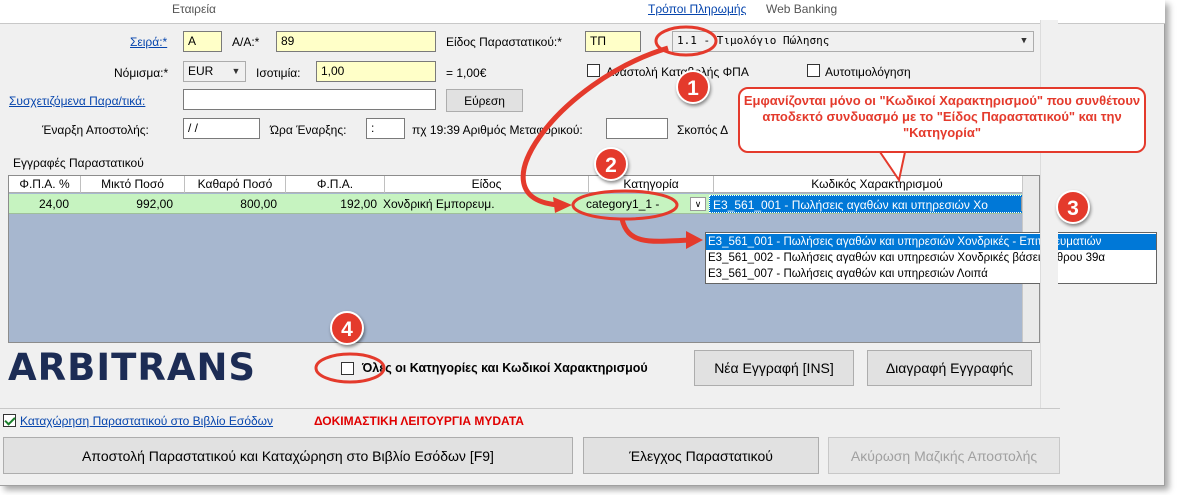 Image resolution: width=1183 pixels, height=495 pixels. What do you see at coordinates (77, 101) in the screenshot?
I see `related-docs-link: Συσχετιζόμενα Παρα/τικά:` at bounding box center [77, 101].